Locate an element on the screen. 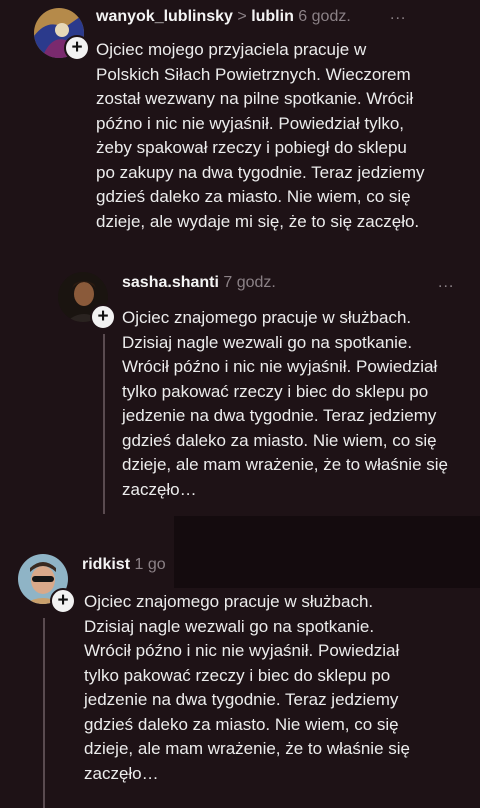 The height and width of the screenshot is (808, 480). timestamp: 6 godz. is located at coordinates (324, 16).